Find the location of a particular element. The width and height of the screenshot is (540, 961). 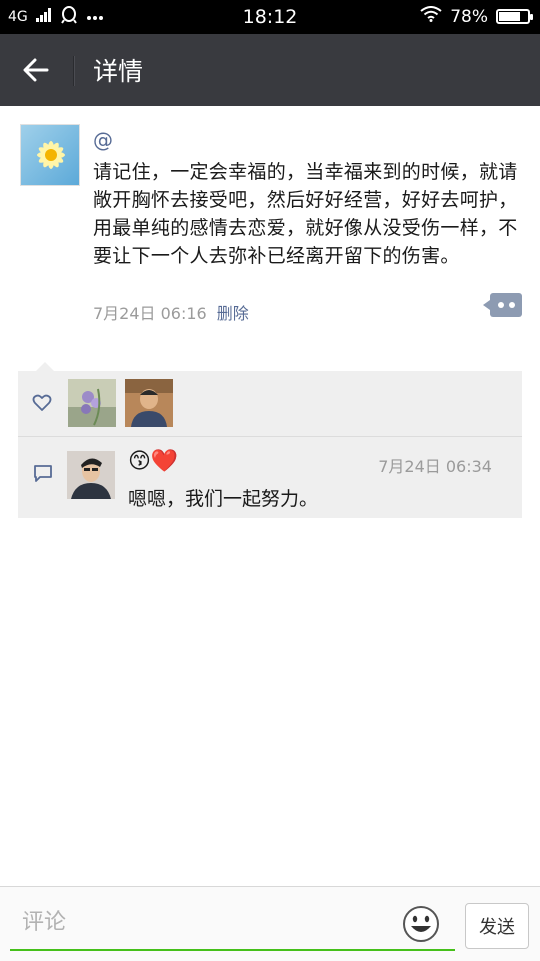

comment-input is located at coordinates (207, 922).